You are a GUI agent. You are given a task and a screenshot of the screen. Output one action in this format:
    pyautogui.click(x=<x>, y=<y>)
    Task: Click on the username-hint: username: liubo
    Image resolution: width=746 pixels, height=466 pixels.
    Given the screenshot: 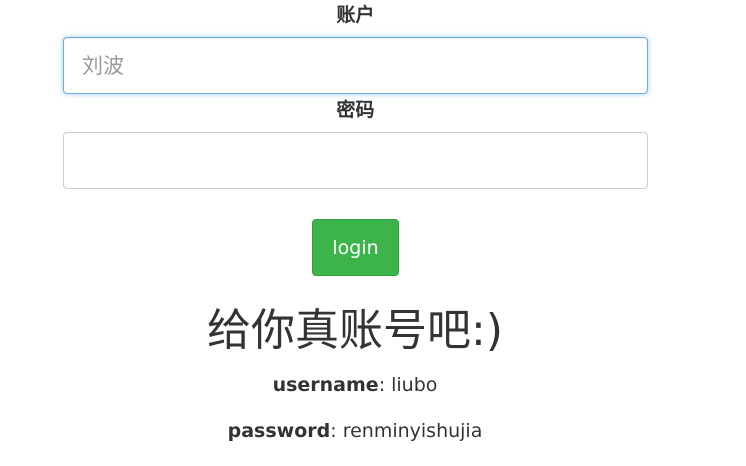 What is the action you would take?
    pyautogui.click(x=355, y=385)
    